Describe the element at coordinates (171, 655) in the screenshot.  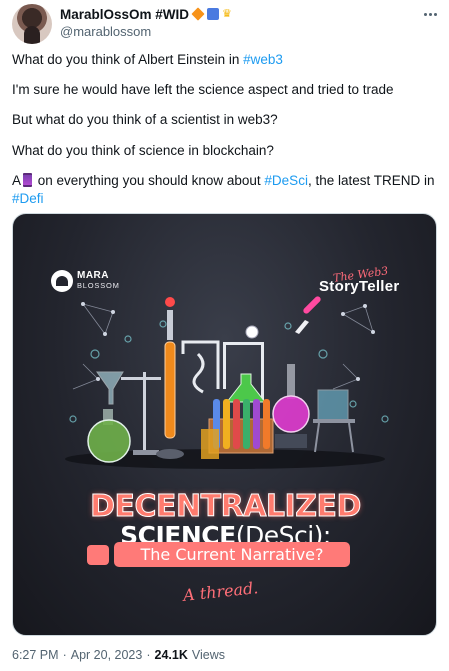
I see `views-count: 24.1K` at that location.